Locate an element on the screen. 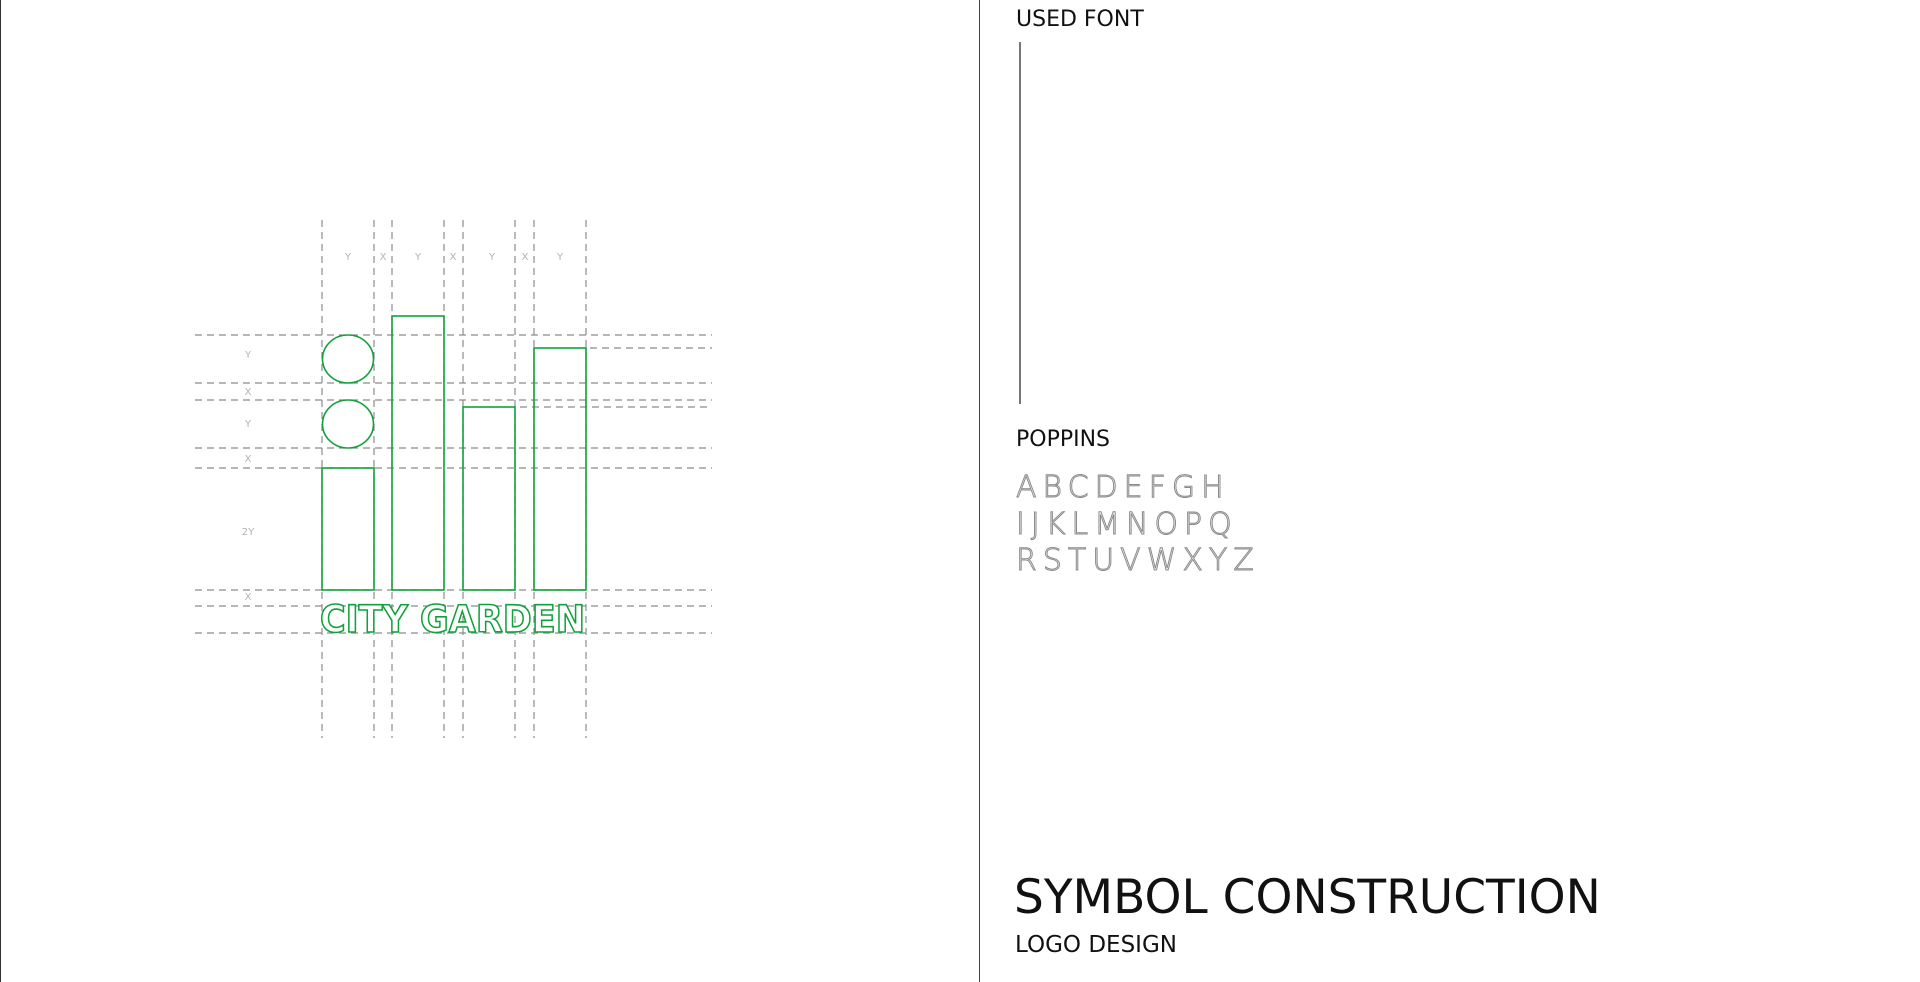 This screenshot has width=1920, height=982. column-labels: YXYXYXY is located at coordinates (454, 257).